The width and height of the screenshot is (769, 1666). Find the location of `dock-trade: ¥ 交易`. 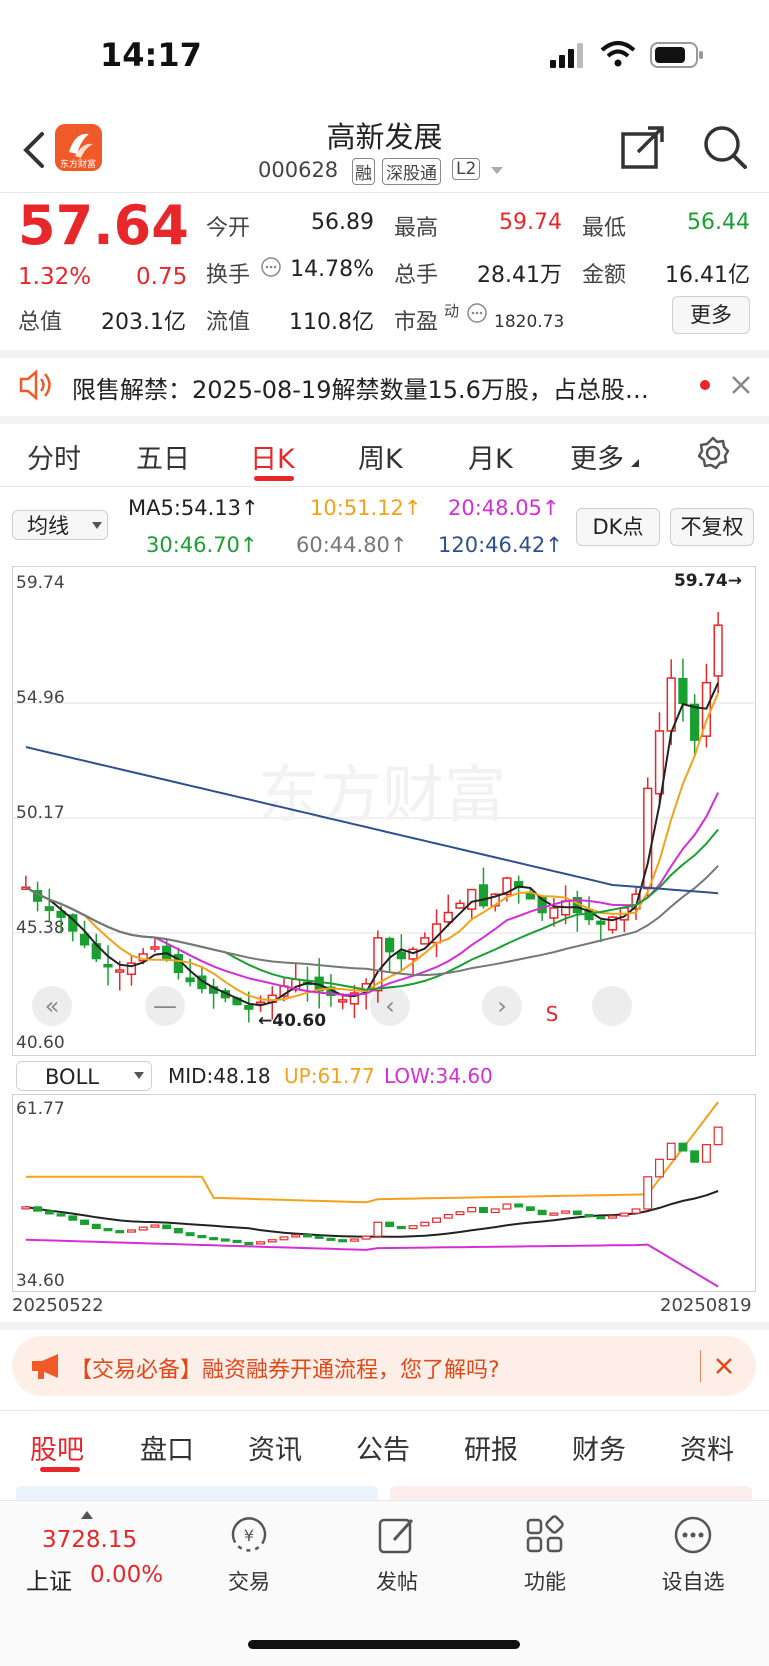

dock-trade: ¥ 交易 is located at coordinates (249, 1555).